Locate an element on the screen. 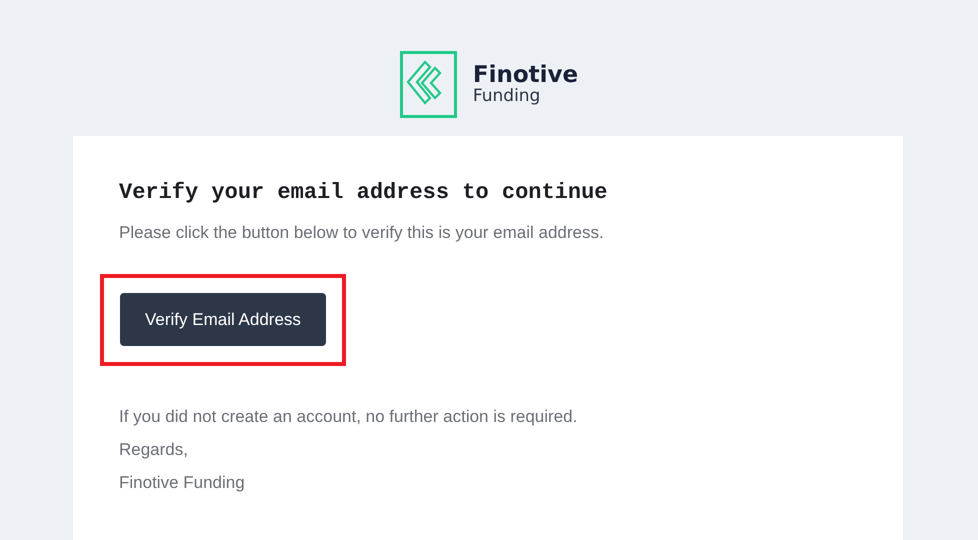 This screenshot has width=978, height=540. verify-email-button: Verify Email Address is located at coordinates (223, 319).